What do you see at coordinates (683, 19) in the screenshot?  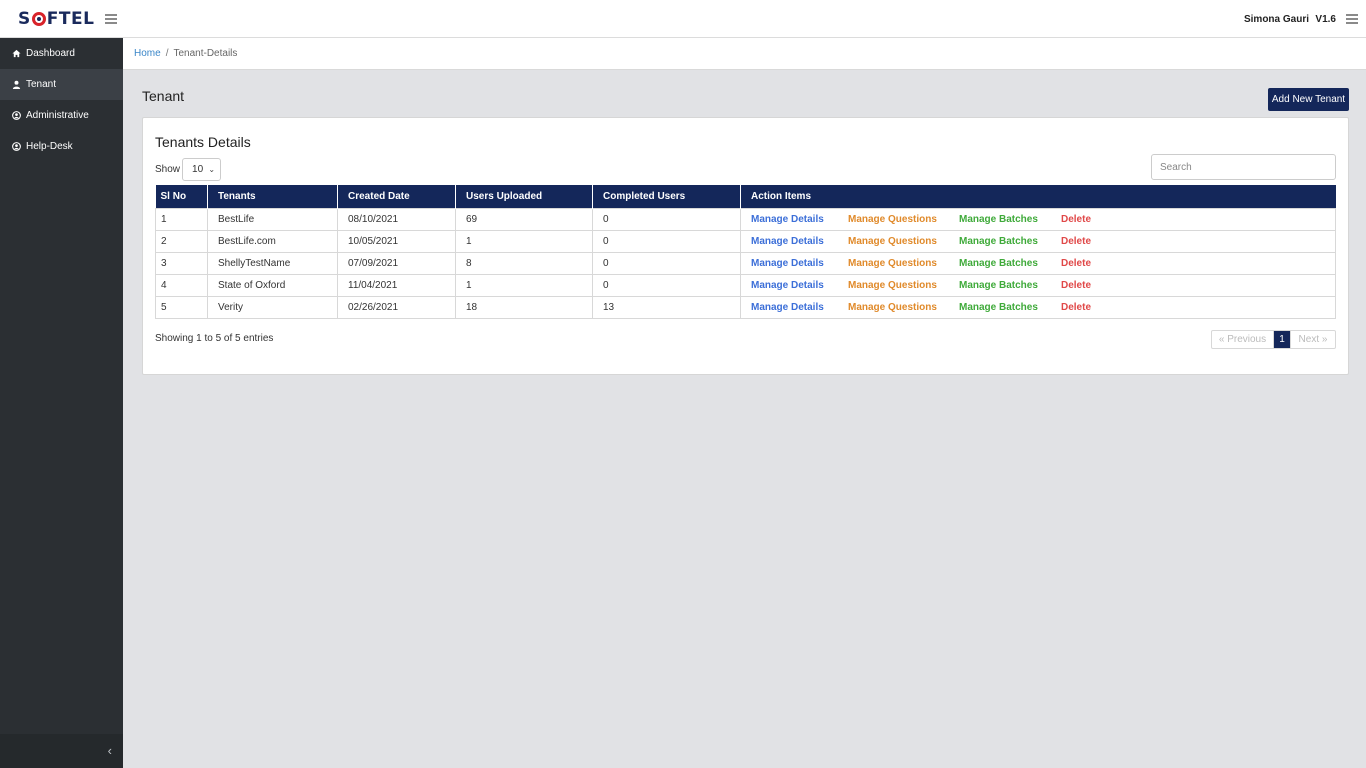 I see `top-bar: S FTEL Simona Gauri V1.6` at bounding box center [683, 19].